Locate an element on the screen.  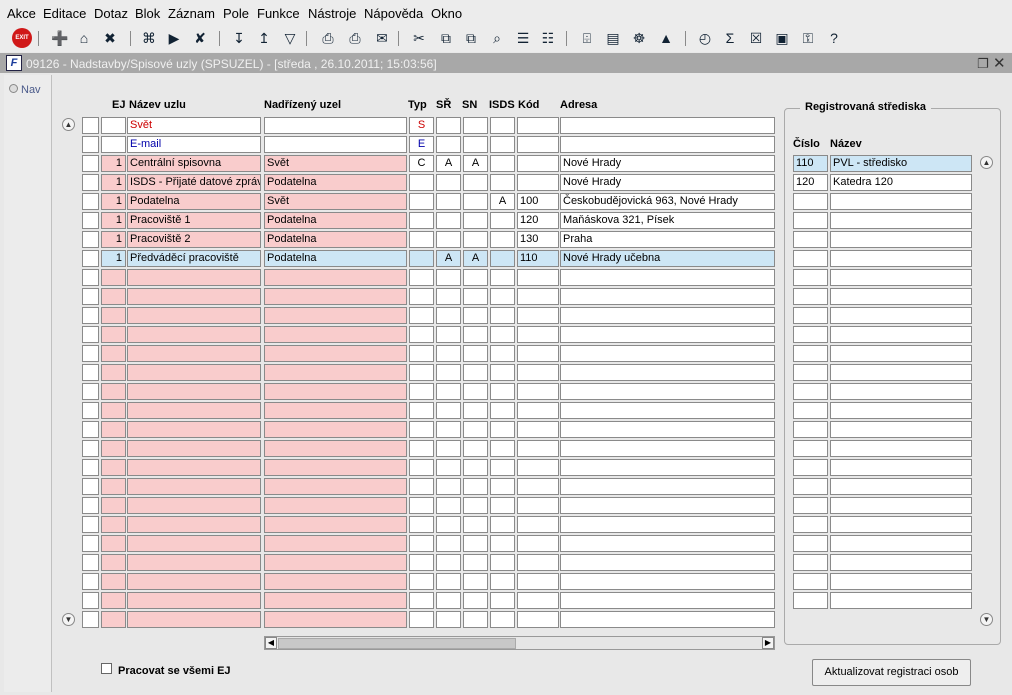
menu-1: Editace is located at coordinates (64, 13).